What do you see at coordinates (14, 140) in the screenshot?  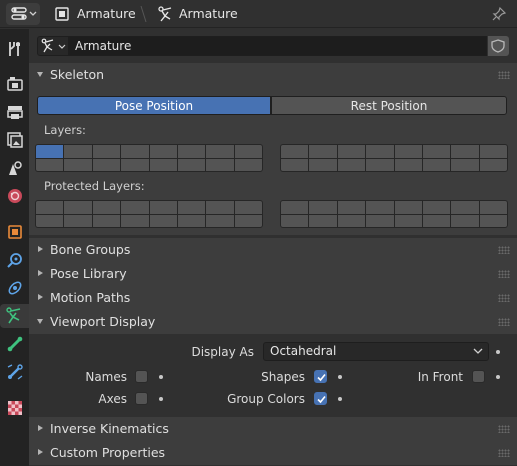 I see `tab-view-layer` at bounding box center [14, 140].